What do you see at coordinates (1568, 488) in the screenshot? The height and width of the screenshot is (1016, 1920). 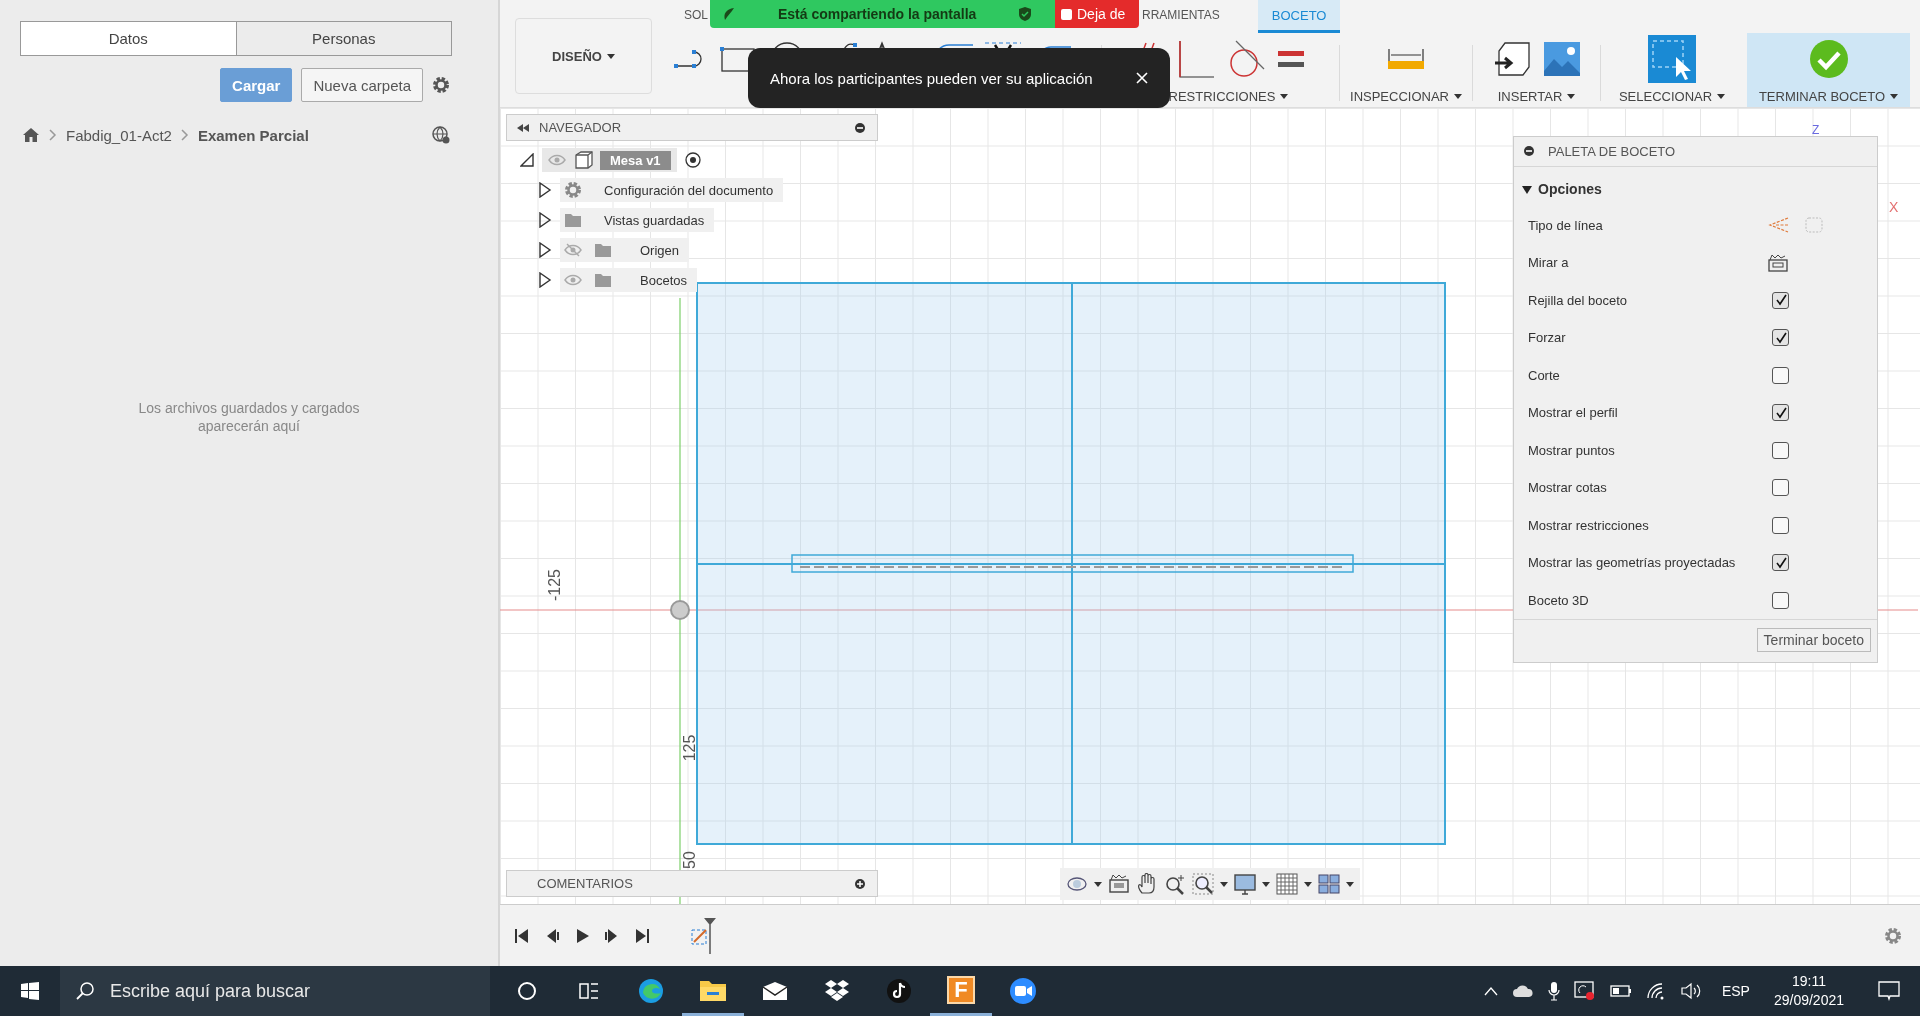 I see `option-label: Mostrar cotas` at bounding box center [1568, 488].